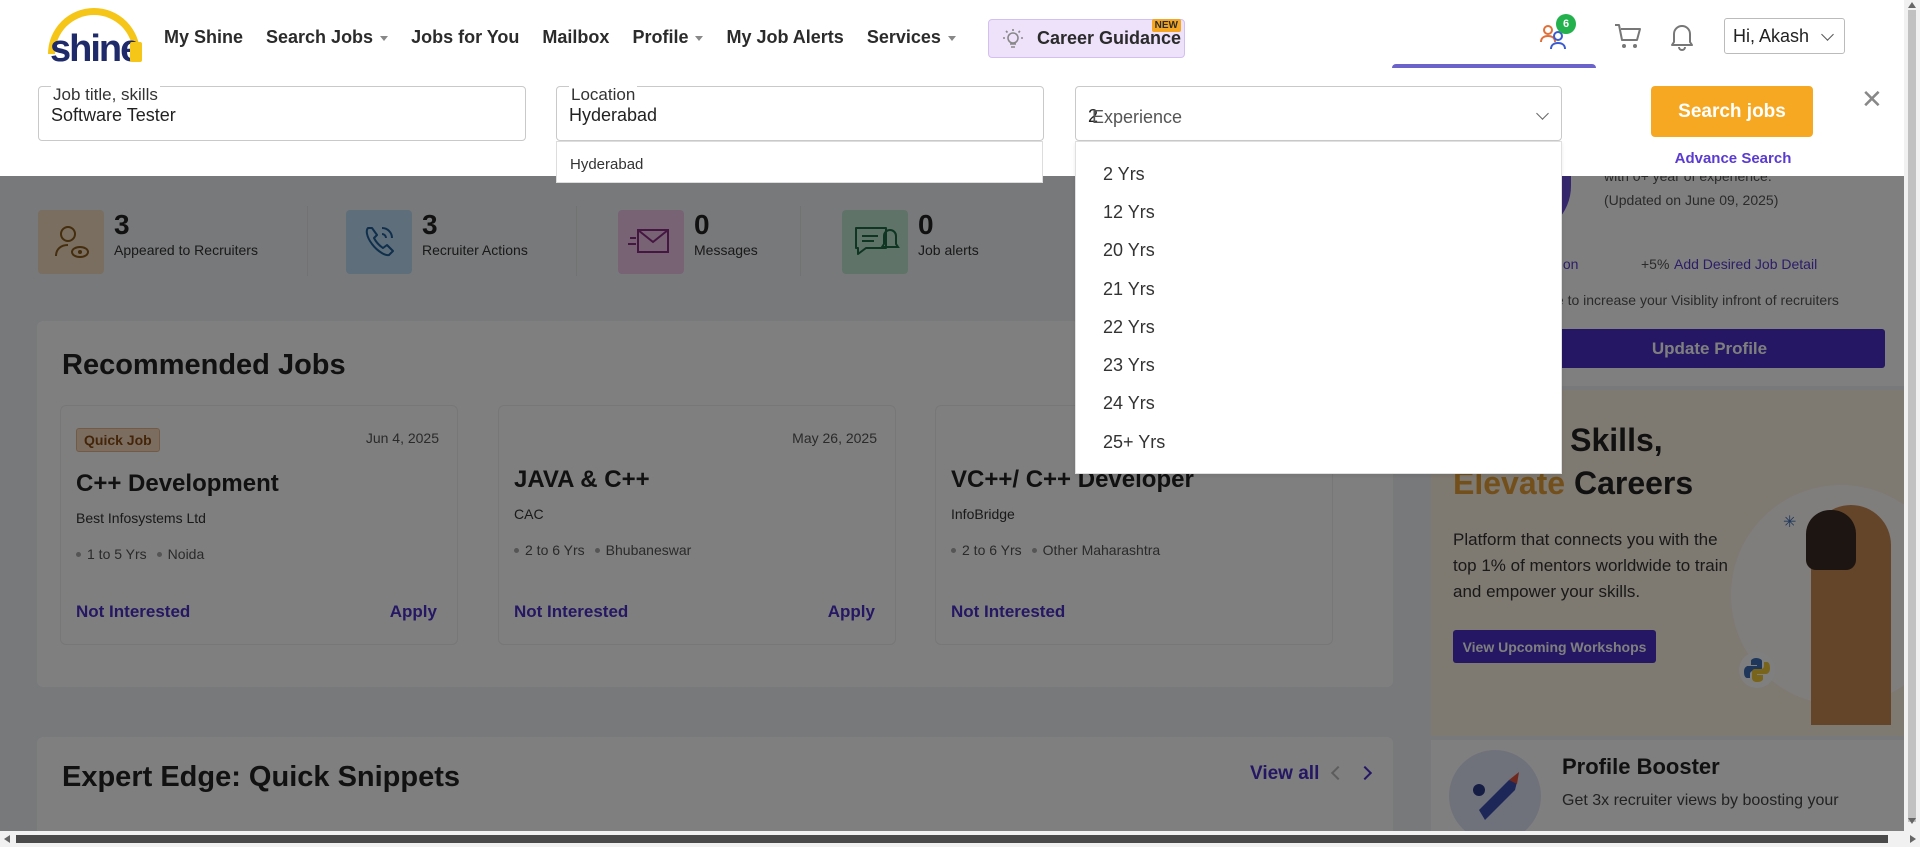  What do you see at coordinates (1129, 403) in the screenshot?
I see `experience-option: 24 Yrs` at bounding box center [1129, 403].